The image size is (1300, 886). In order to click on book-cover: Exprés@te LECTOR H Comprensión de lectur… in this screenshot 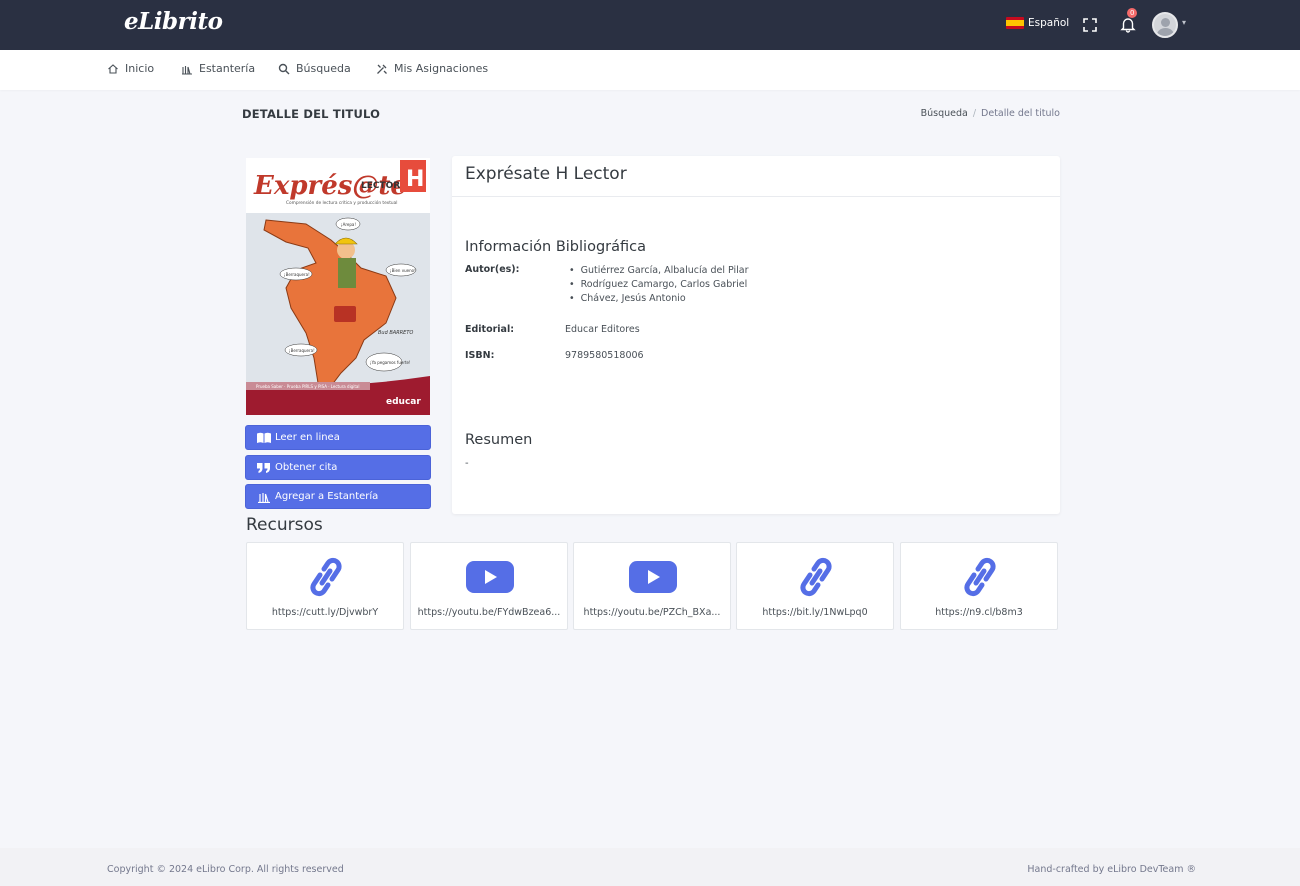, I will do `click(338, 286)`.